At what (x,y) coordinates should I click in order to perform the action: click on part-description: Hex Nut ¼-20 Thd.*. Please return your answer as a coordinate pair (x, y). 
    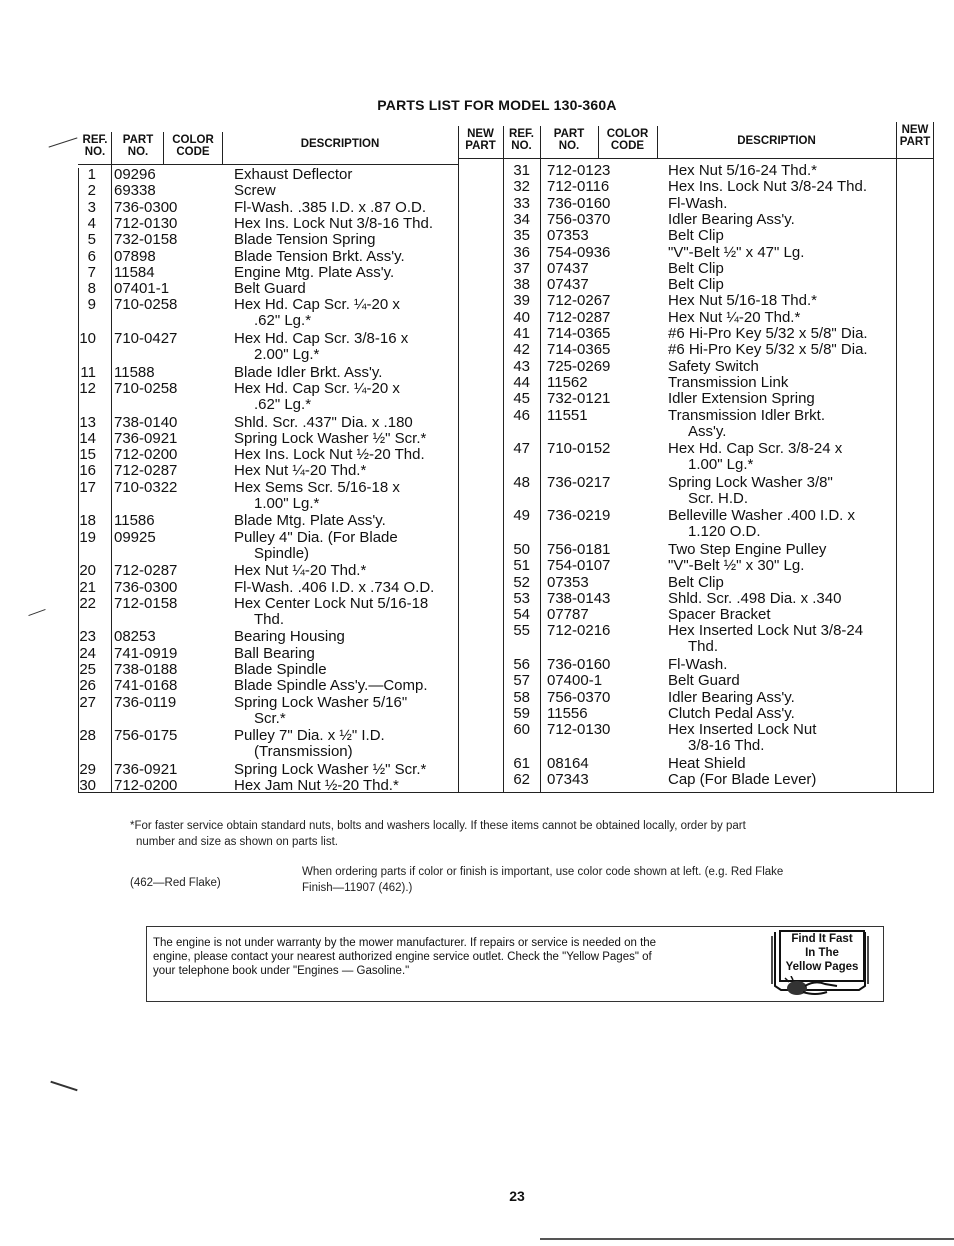
    Looking at the image, I should click on (300, 571).